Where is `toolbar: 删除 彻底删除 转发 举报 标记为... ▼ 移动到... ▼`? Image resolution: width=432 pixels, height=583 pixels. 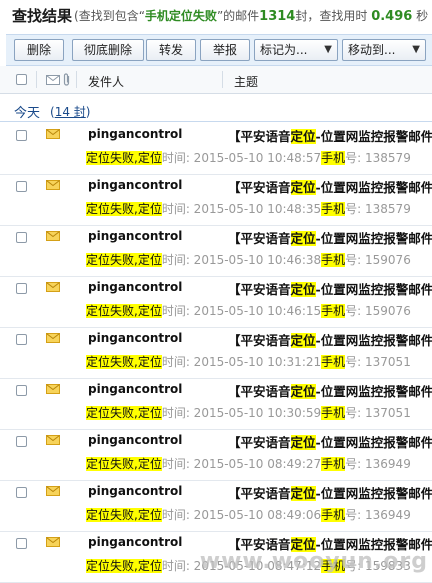 toolbar: 删除 彻底删除 转发 举报 标记为... ▼ 移动到... ▼ is located at coordinates (219, 50).